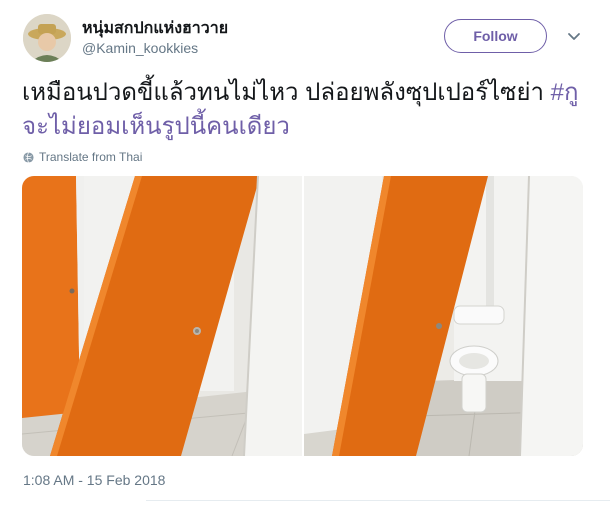 The image size is (610, 510). Describe the element at coordinates (495, 36) in the screenshot. I see `follow-button: Follow` at that location.